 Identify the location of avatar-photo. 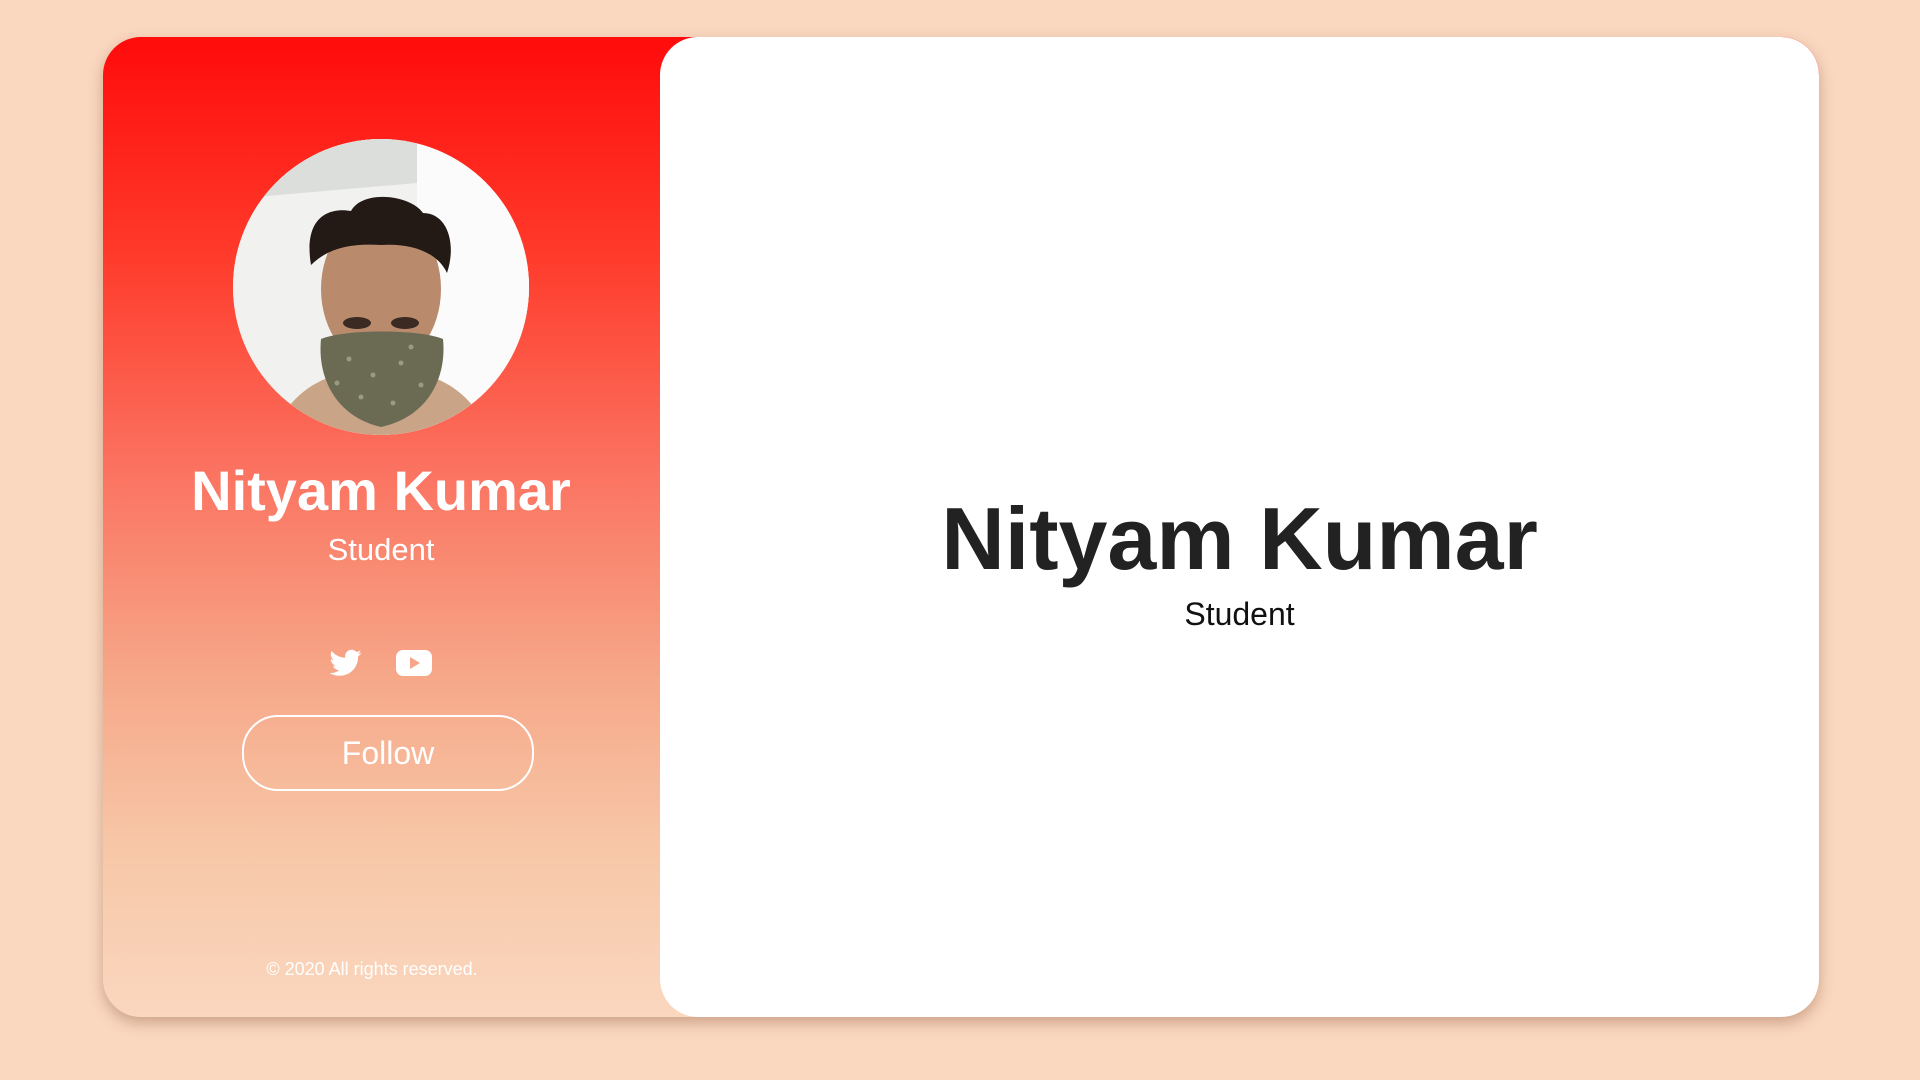
(381, 287).